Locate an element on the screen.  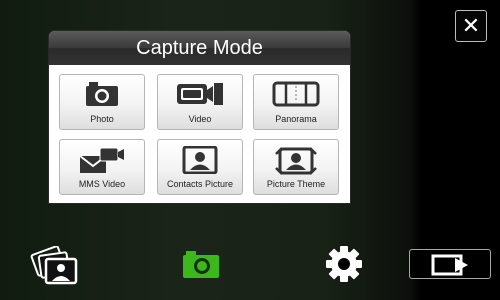
close-icon: ✕ is located at coordinates (471, 25).